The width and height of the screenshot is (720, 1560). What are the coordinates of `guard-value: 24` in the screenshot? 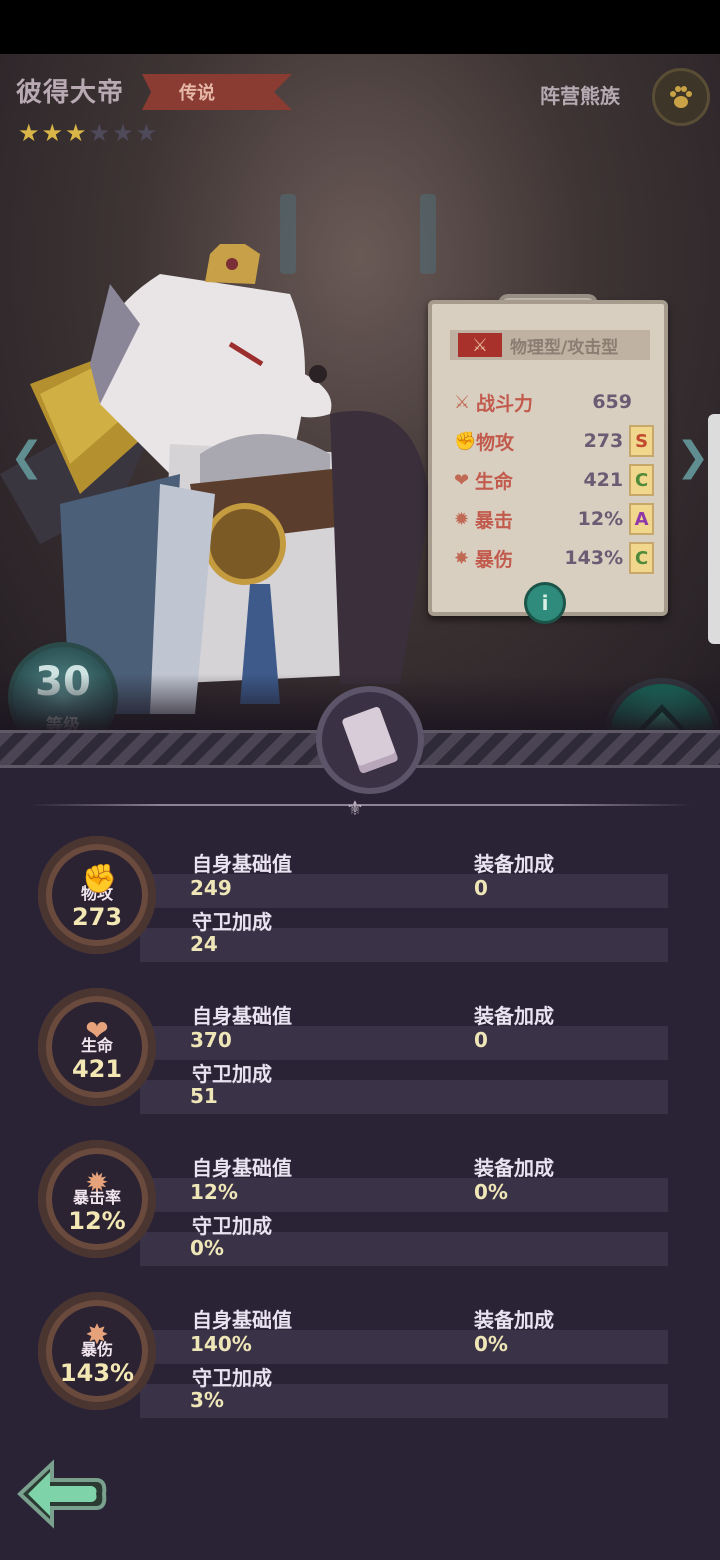 It's located at (204, 944).